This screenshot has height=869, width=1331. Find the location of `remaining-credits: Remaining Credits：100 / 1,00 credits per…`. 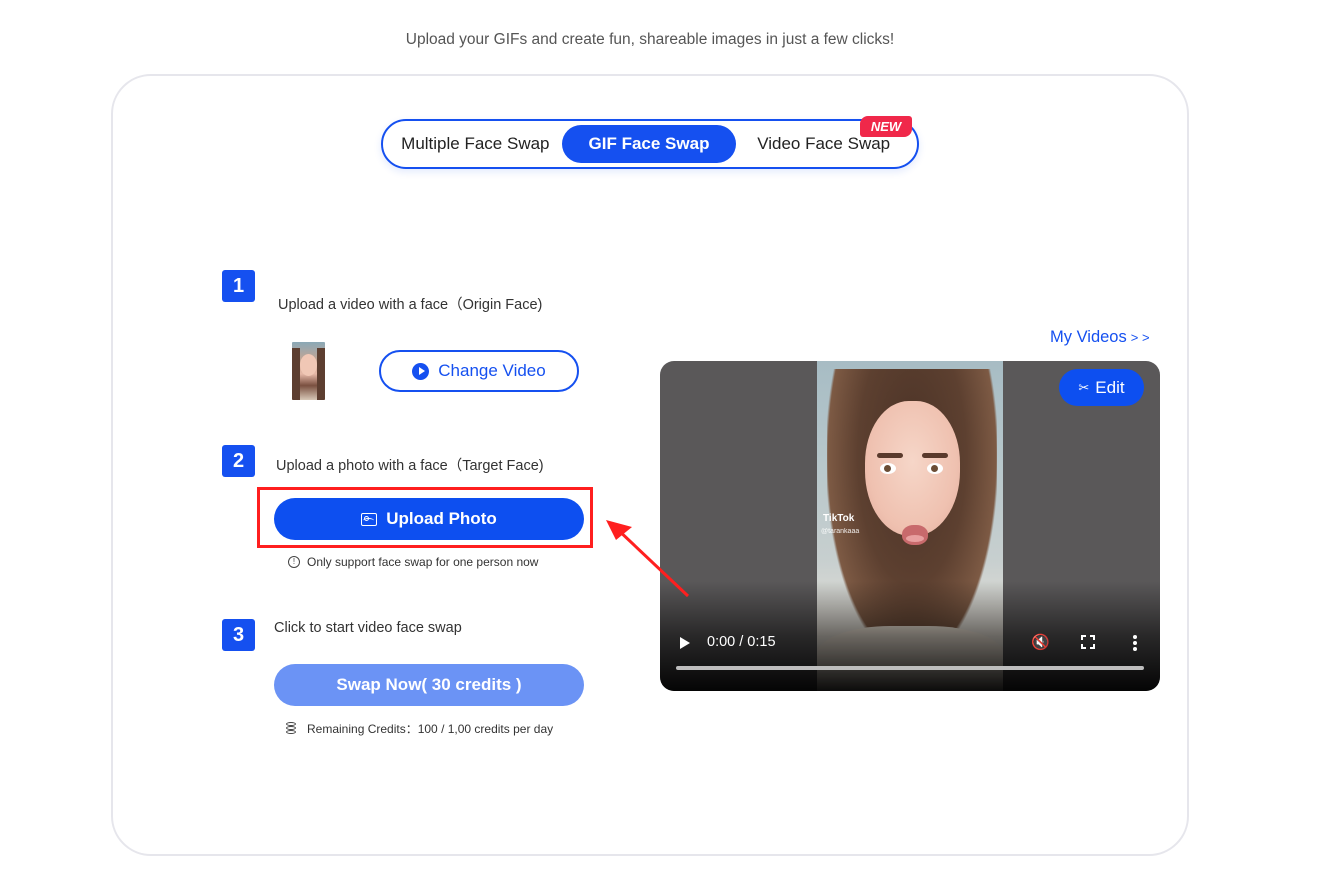

remaining-credits: Remaining Credits：100 / 1,00 credits per… is located at coordinates (419, 728).